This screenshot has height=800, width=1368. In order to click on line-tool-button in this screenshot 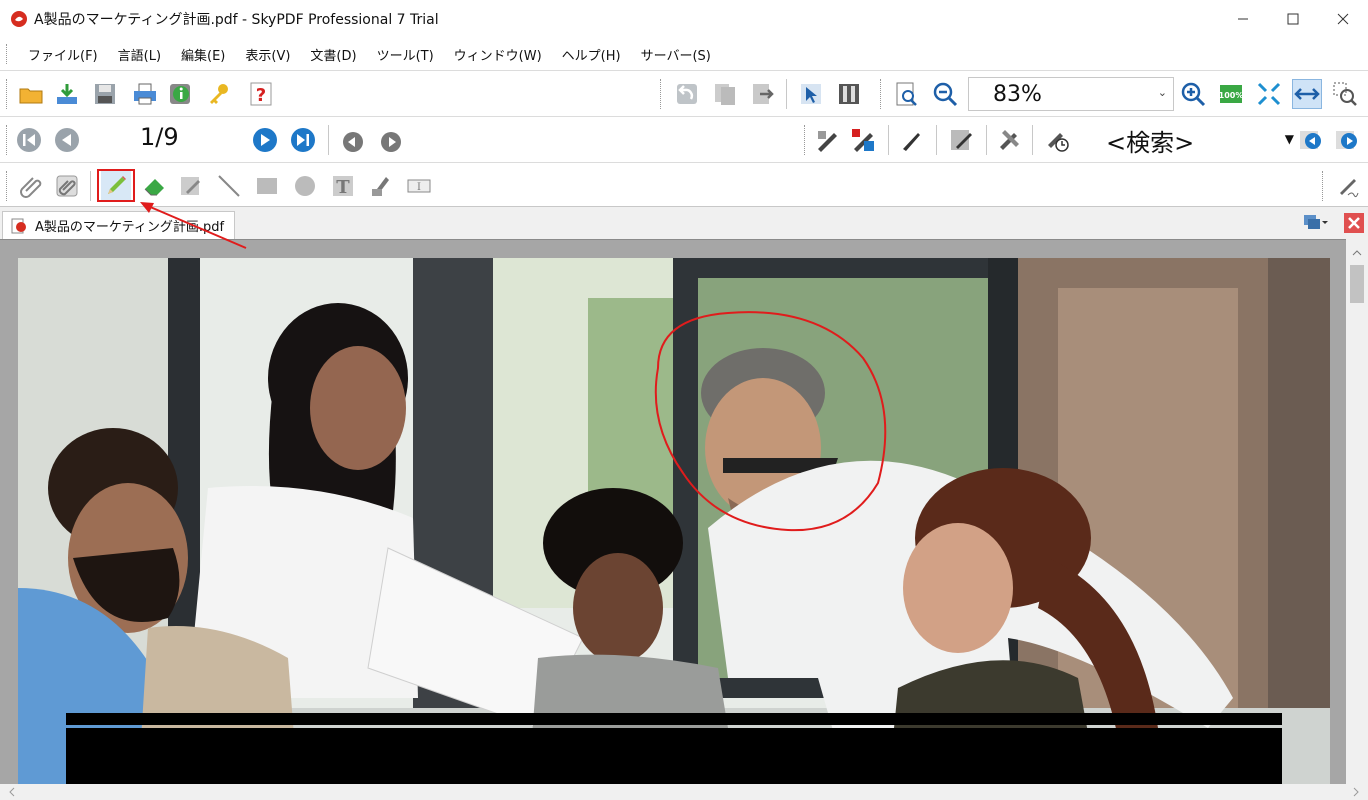, I will do `click(229, 186)`.